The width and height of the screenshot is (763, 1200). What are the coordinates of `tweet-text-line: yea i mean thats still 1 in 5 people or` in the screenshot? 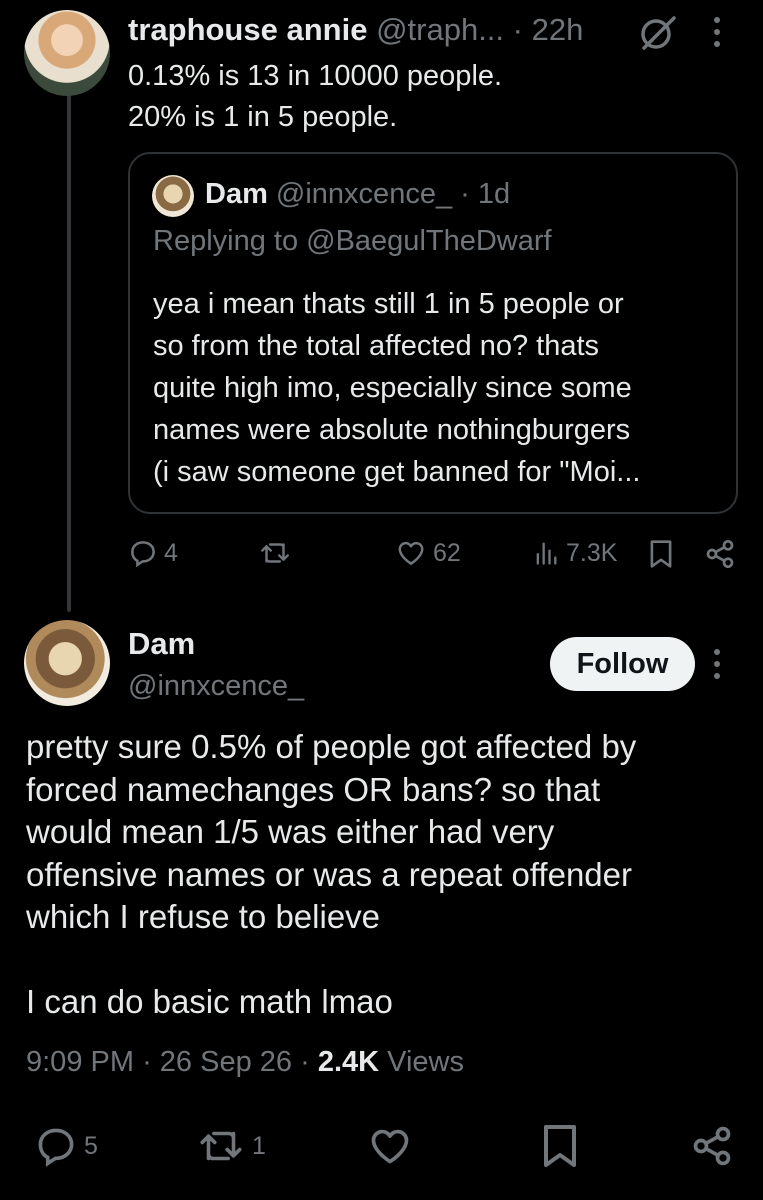 It's located at (388, 304).